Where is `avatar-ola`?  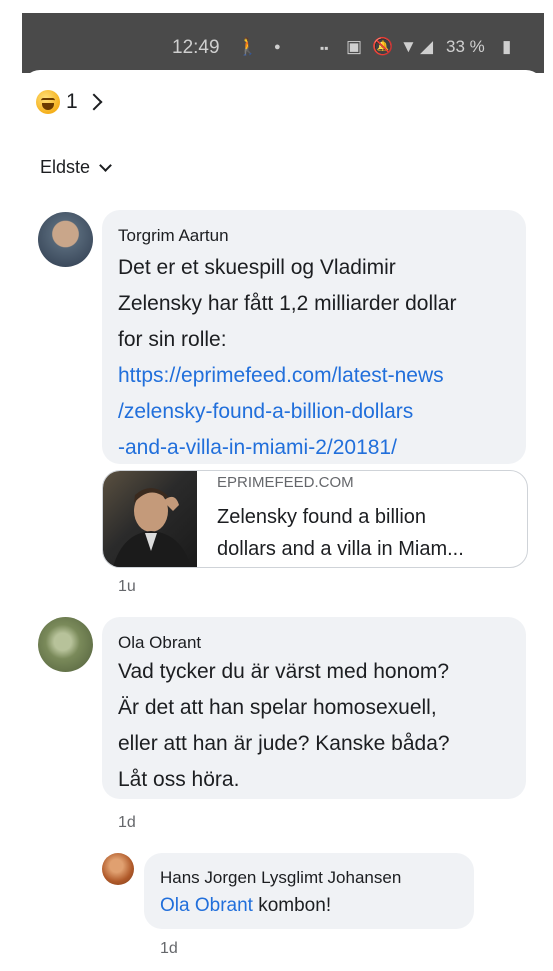
avatar-ola is located at coordinates (65, 644).